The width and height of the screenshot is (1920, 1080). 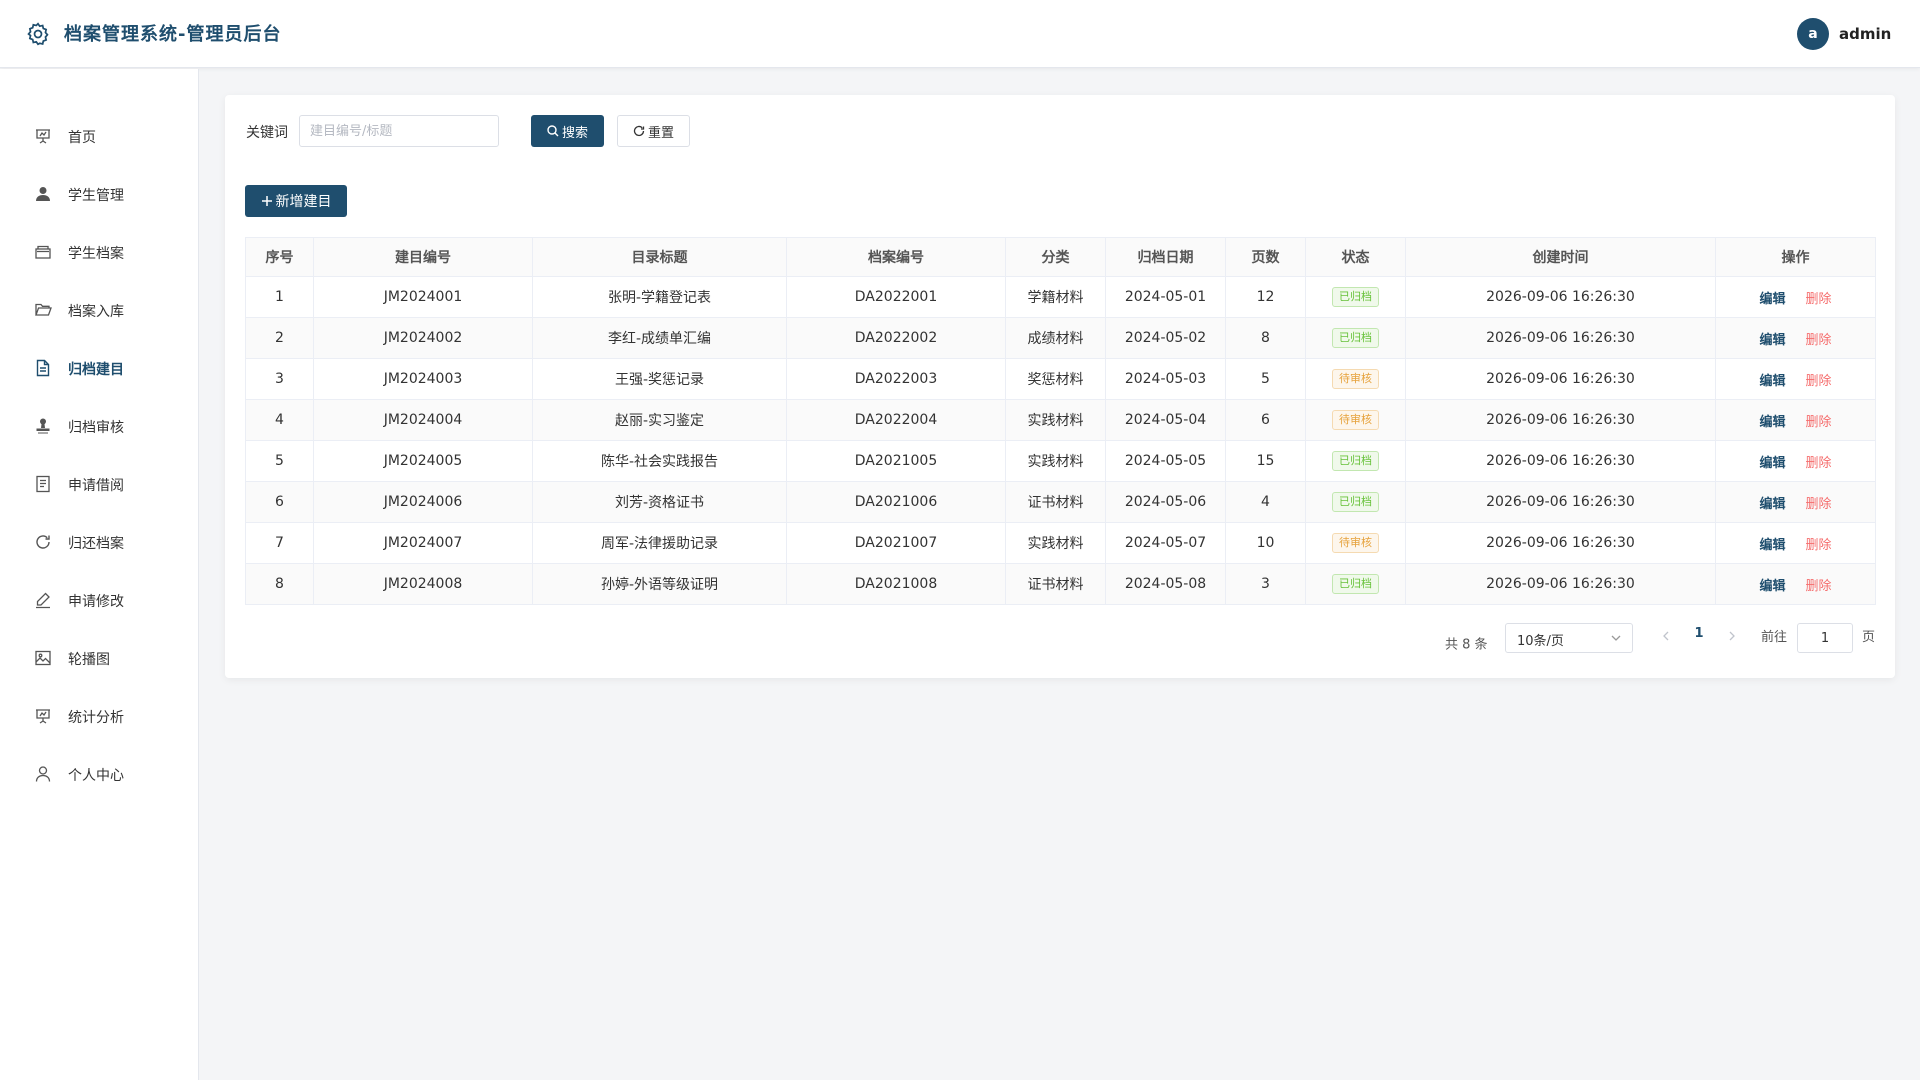 What do you see at coordinates (659, 297) in the screenshot?
I see `cell-catalog-title: 张明-学籍登记表` at bounding box center [659, 297].